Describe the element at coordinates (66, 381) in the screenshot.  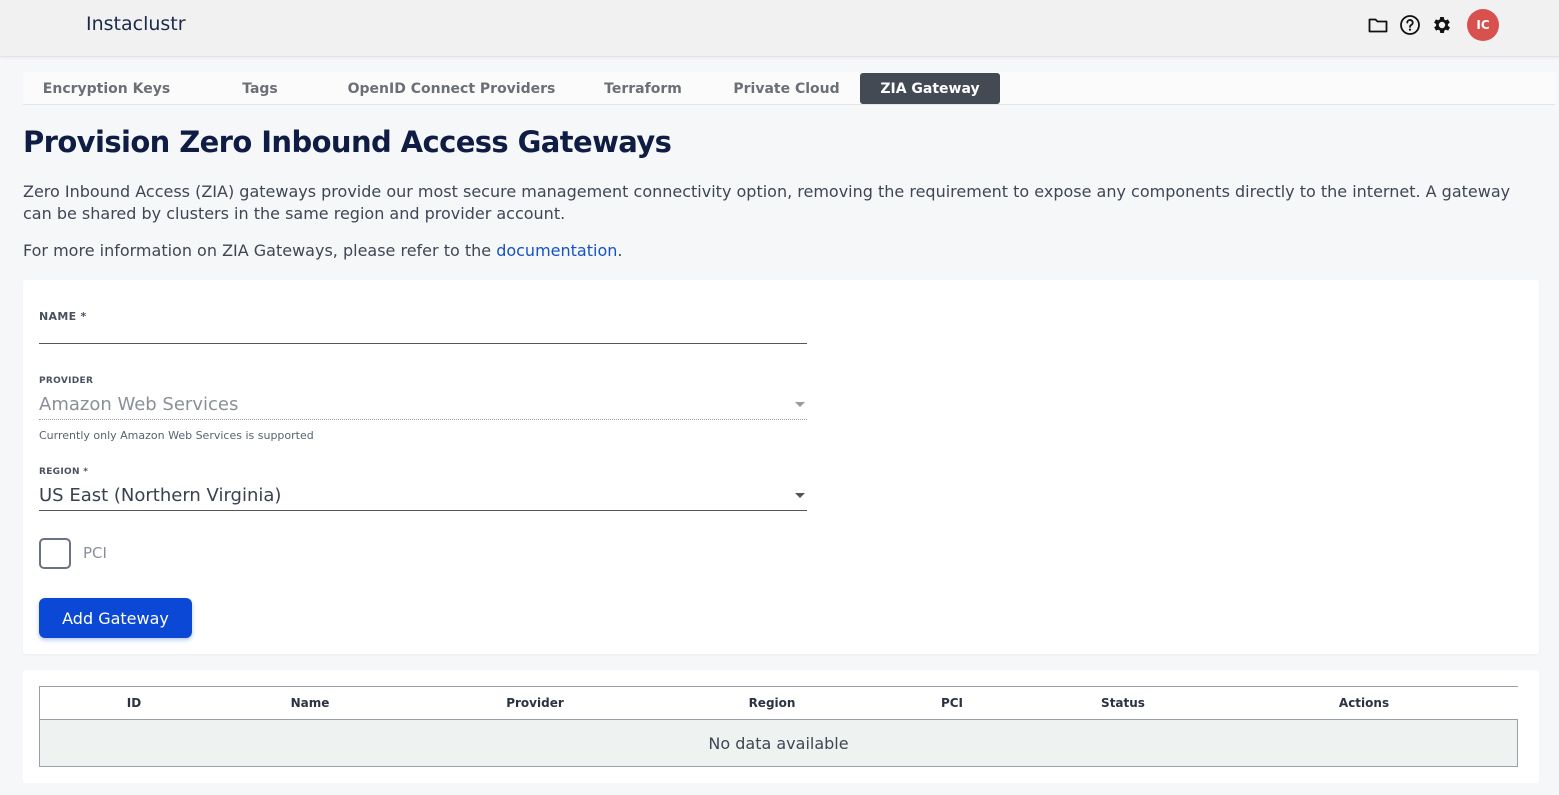
I see `provider-label: PROVIDER` at that location.